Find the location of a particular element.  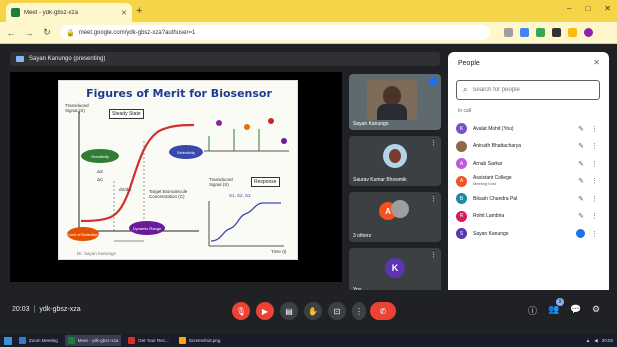

list-item: A Arnab Sarkar ✎ ⋮ is located at coordinates (529, 164).